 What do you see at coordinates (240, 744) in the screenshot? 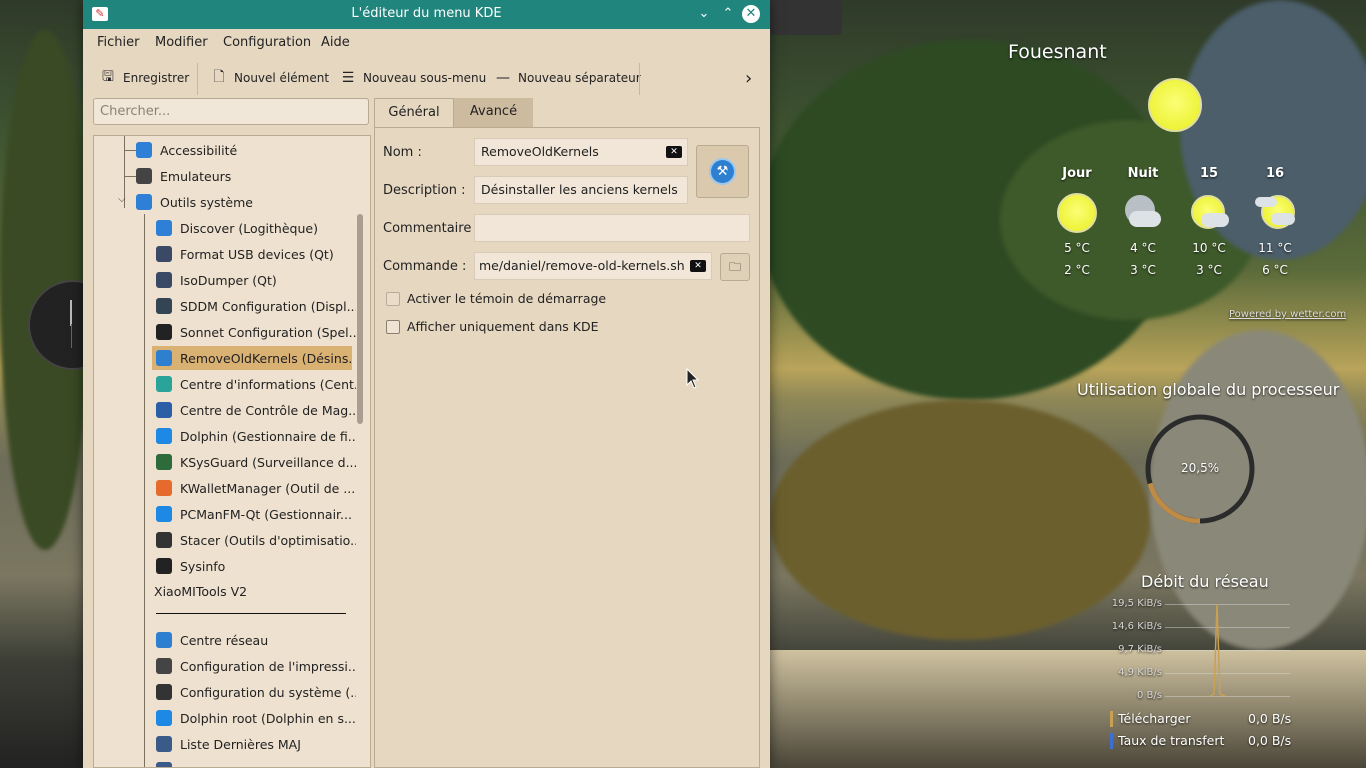
I see `tree-item-label: Liste Dernières MAJ` at bounding box center [240, 744].